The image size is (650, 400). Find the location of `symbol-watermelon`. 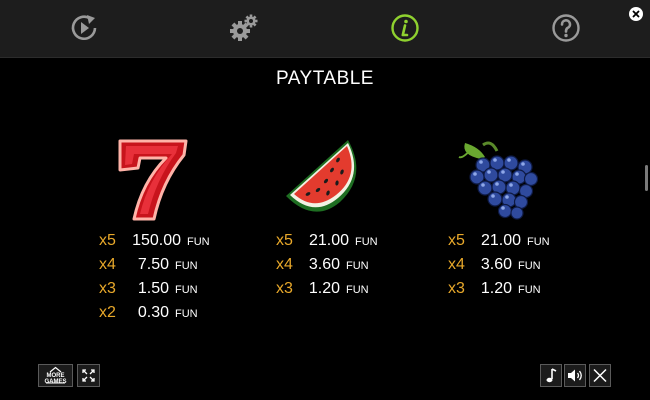

symbol-watermelon is located at coordinates (324, 179).